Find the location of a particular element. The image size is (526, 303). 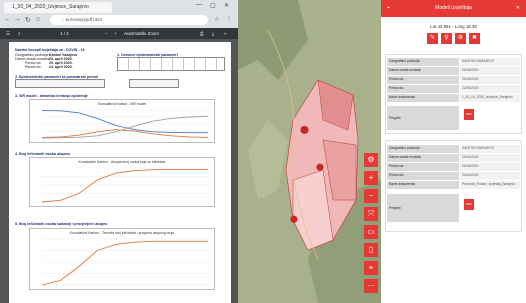

print-icon: ⎙ is located at coordinates (202, 33).